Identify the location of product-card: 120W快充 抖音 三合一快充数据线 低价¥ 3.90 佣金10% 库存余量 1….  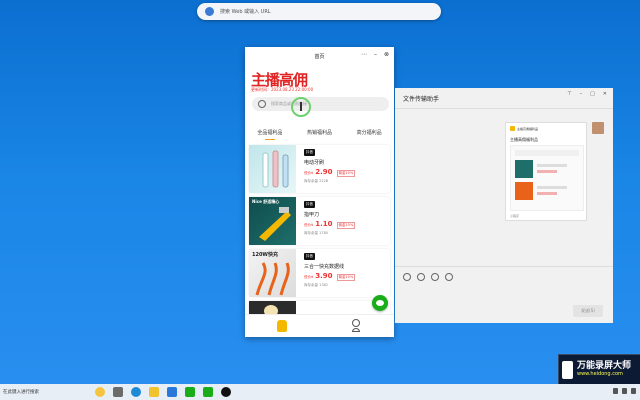
(319, 273).